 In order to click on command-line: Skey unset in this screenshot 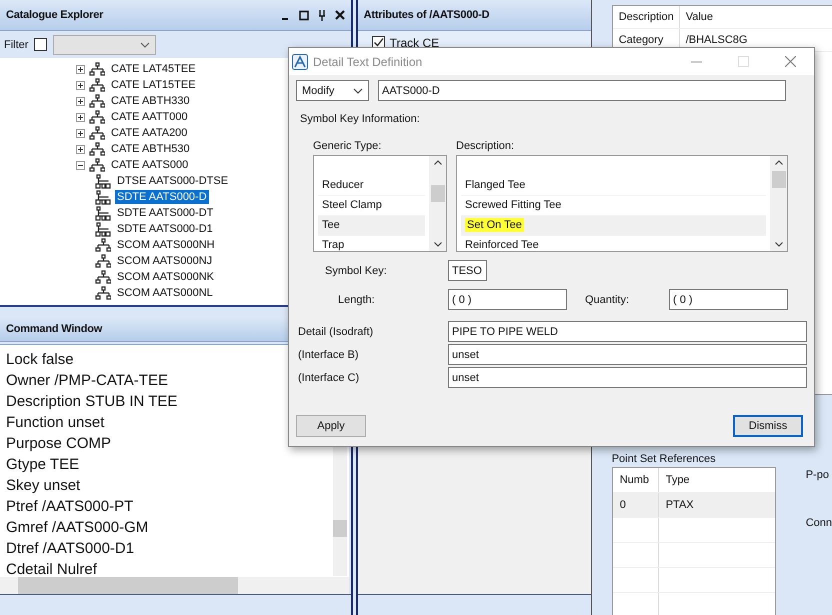, I will do `click(43, 486)`.